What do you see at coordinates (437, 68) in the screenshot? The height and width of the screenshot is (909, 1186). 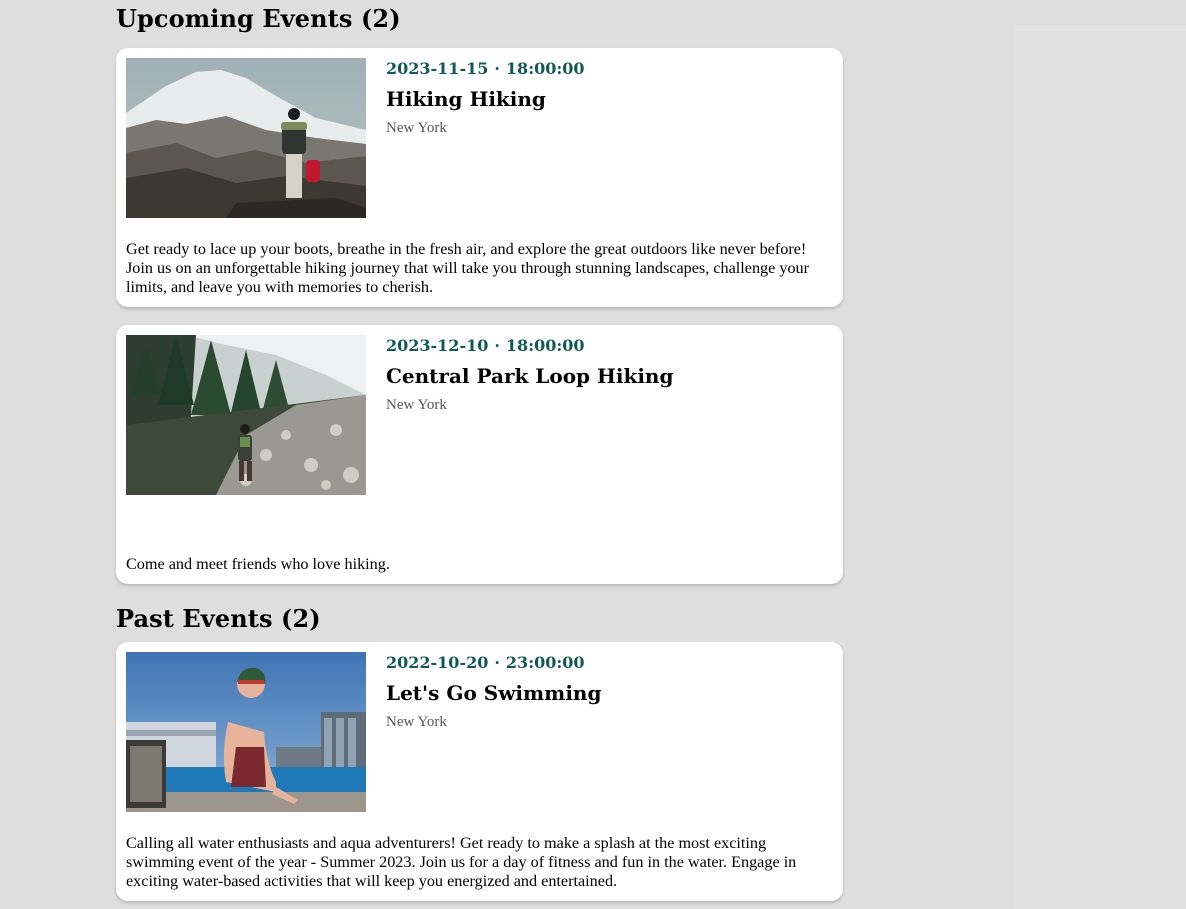 I see `event-date: 2023-11-15` at bounding box center [437, 68].